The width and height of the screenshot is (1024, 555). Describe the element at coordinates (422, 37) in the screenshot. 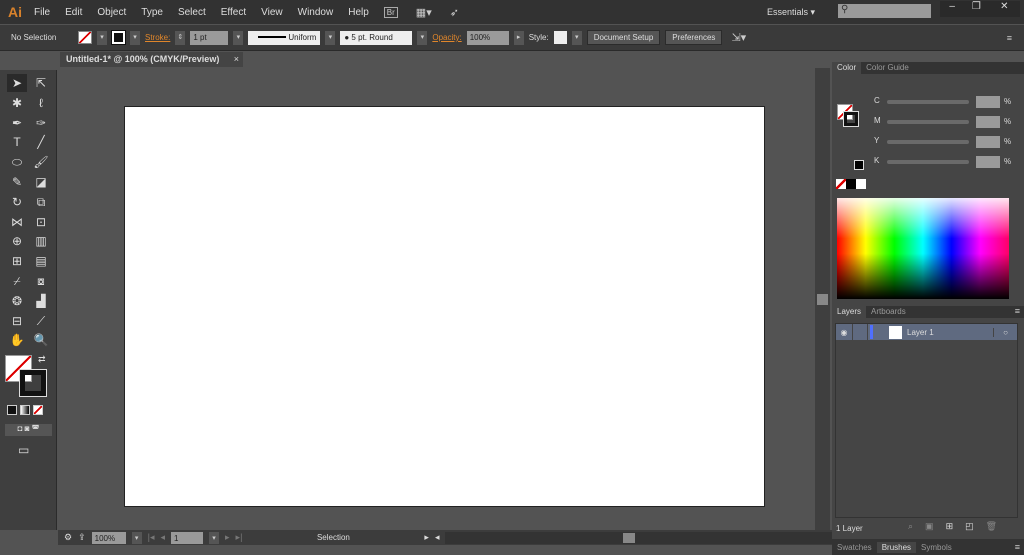

I see `brush-dropdown: ▾` at that location.